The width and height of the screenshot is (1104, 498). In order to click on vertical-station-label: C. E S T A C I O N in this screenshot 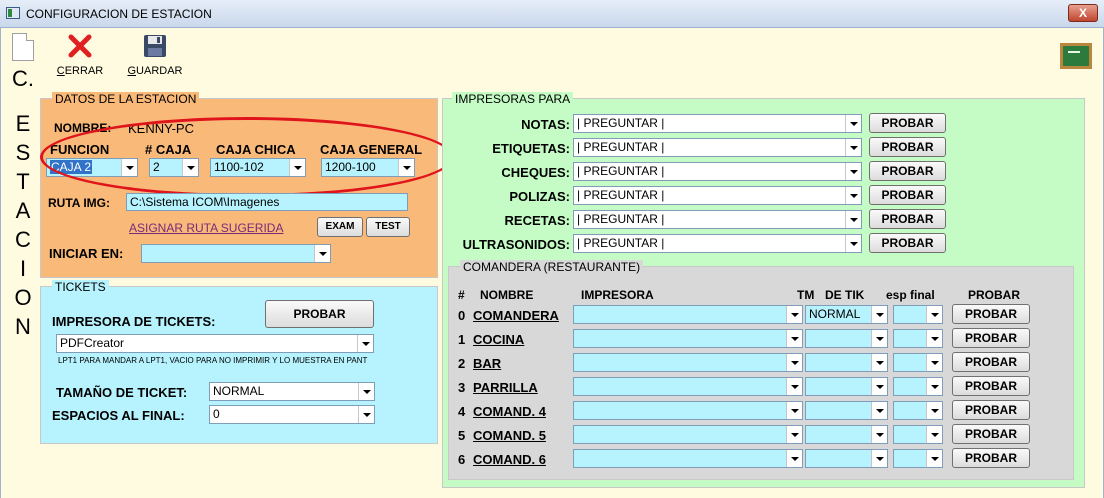, I will do `click(23, 202)`.